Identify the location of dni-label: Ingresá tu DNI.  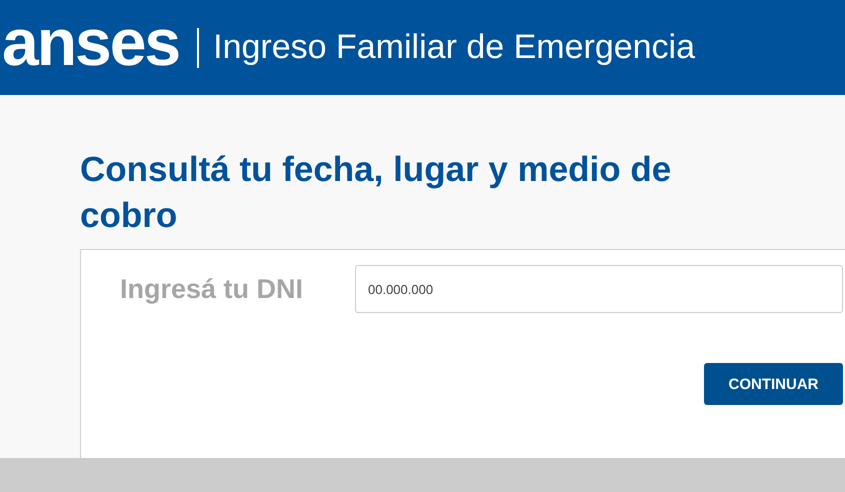
(212, 289).